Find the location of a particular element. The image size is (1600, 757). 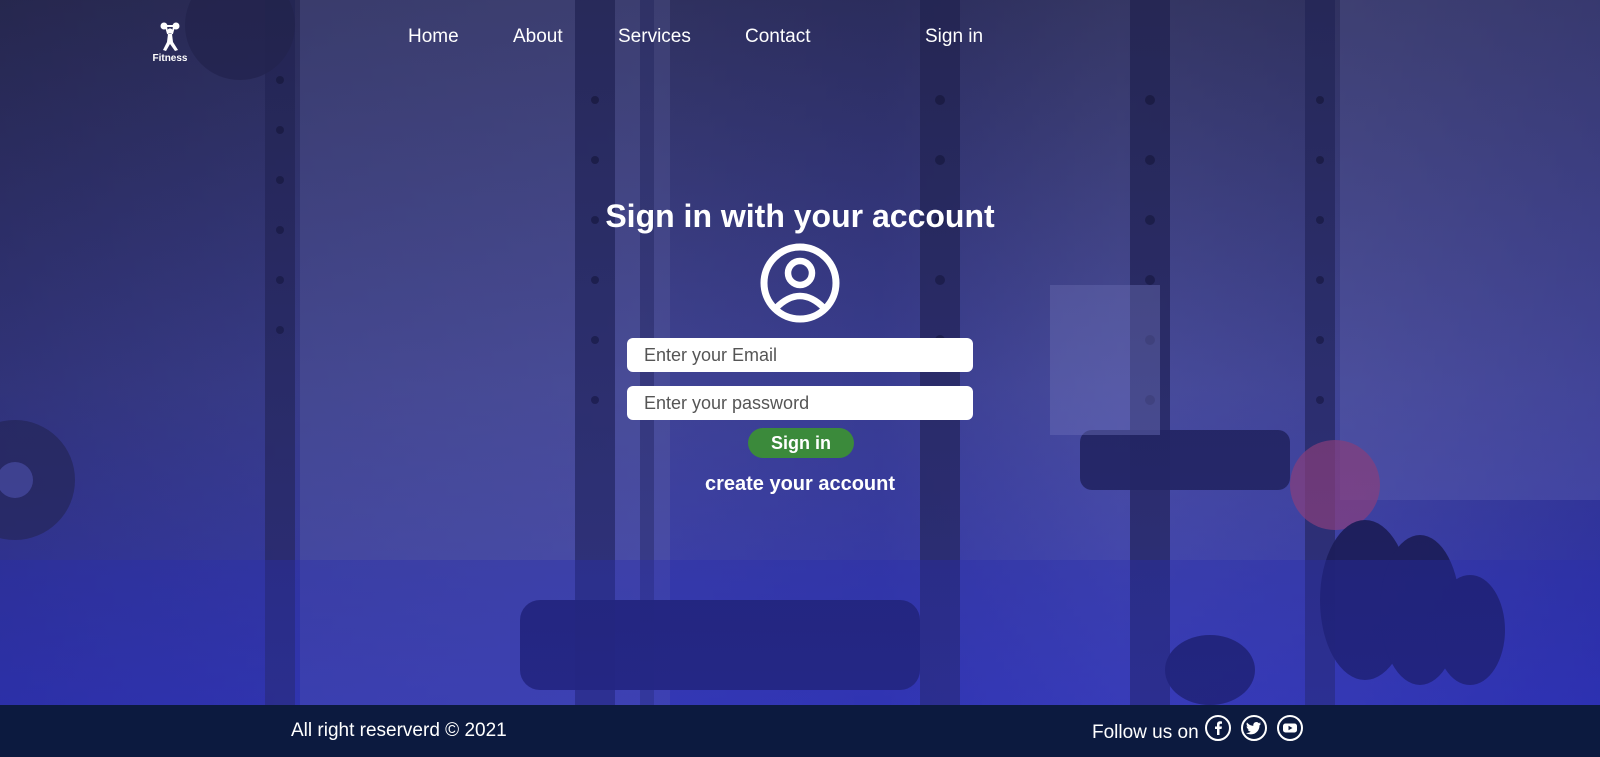

nav-home-link: Home is located at coordinates (433, 37).